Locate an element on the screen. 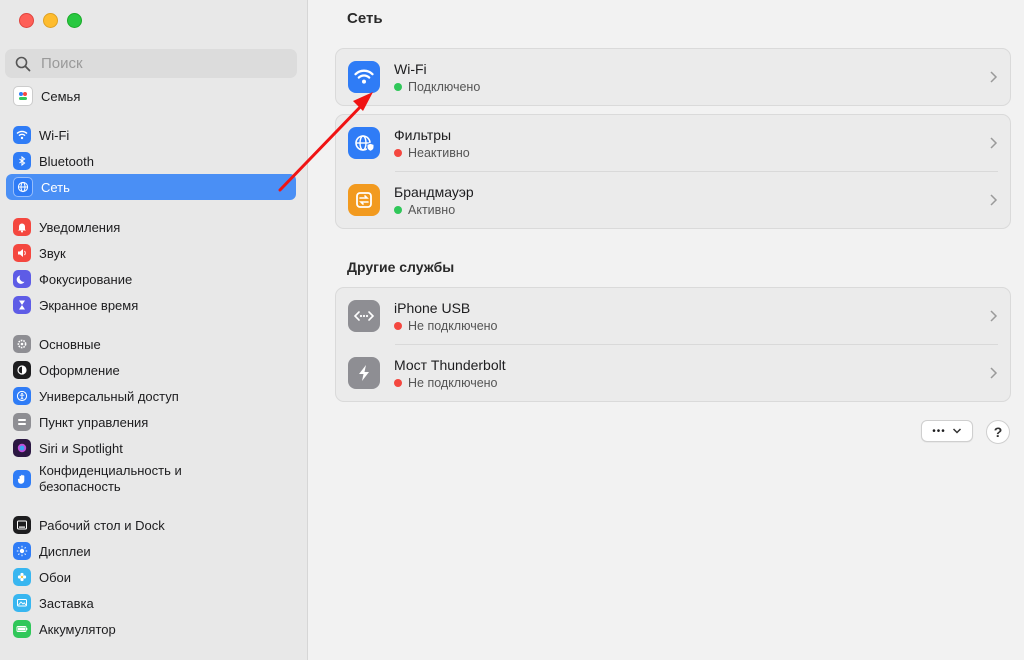 The height and width of the screenshot is (660, 1024). service-status-label: Активно is located at coordinates (432, 209).